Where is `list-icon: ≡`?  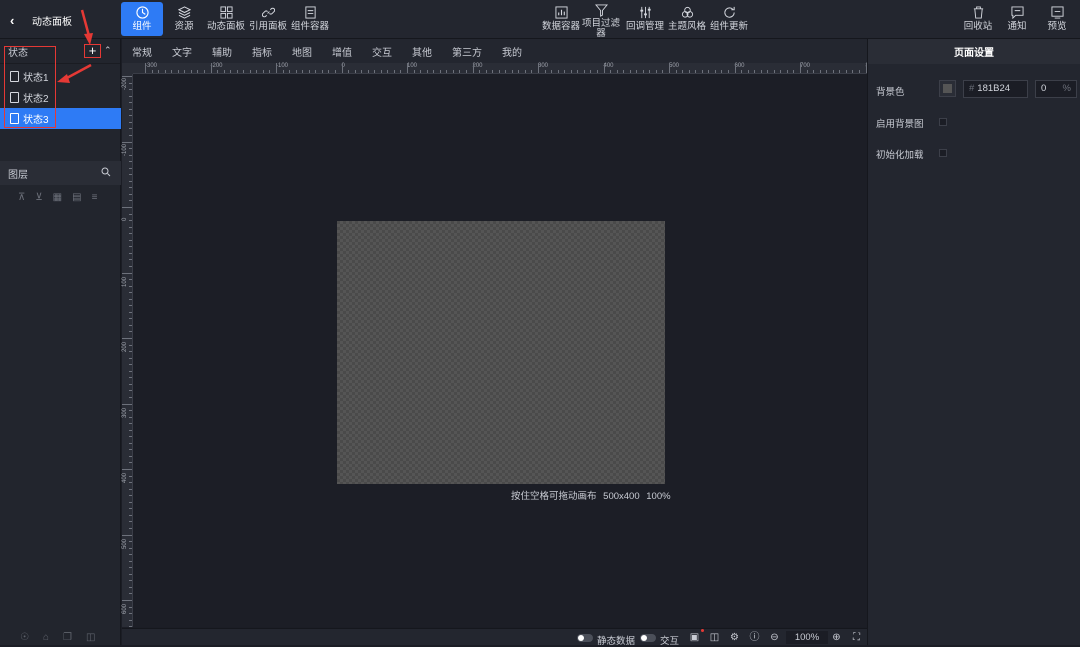
list-icon: ≡ is located at coordinates (95, 197).